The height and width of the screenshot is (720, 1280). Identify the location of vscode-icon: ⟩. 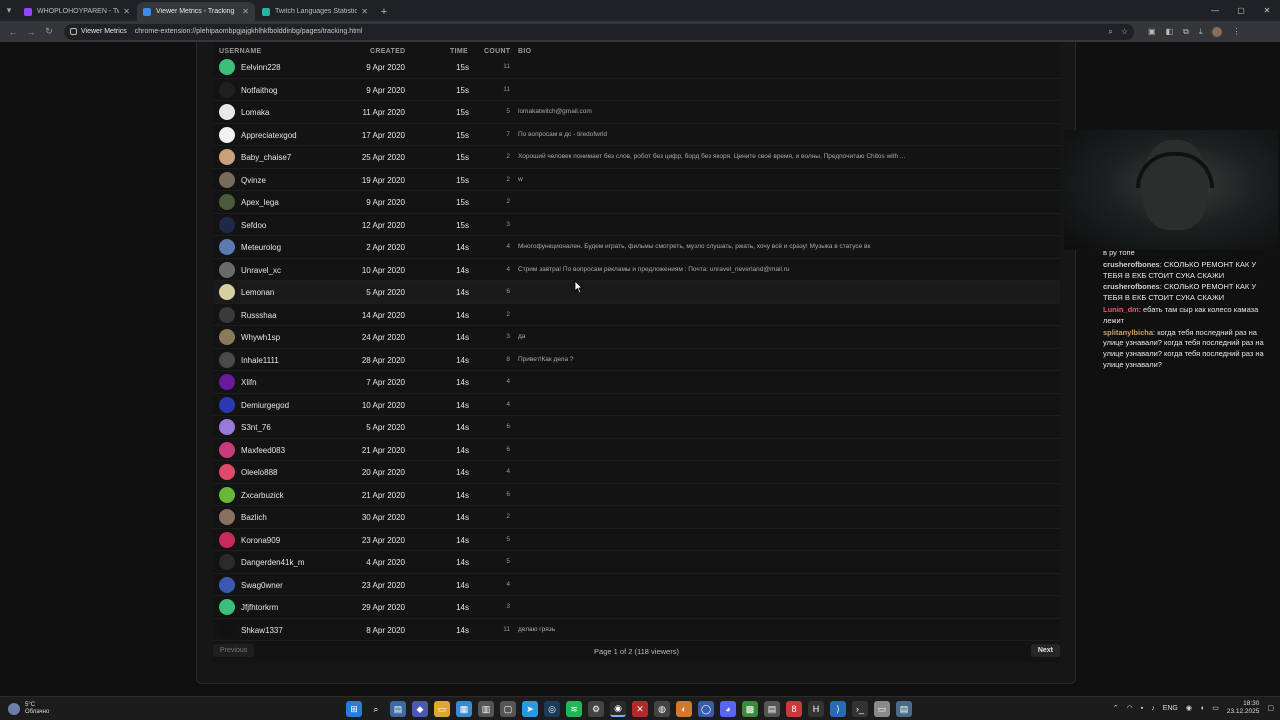
(838, 709).